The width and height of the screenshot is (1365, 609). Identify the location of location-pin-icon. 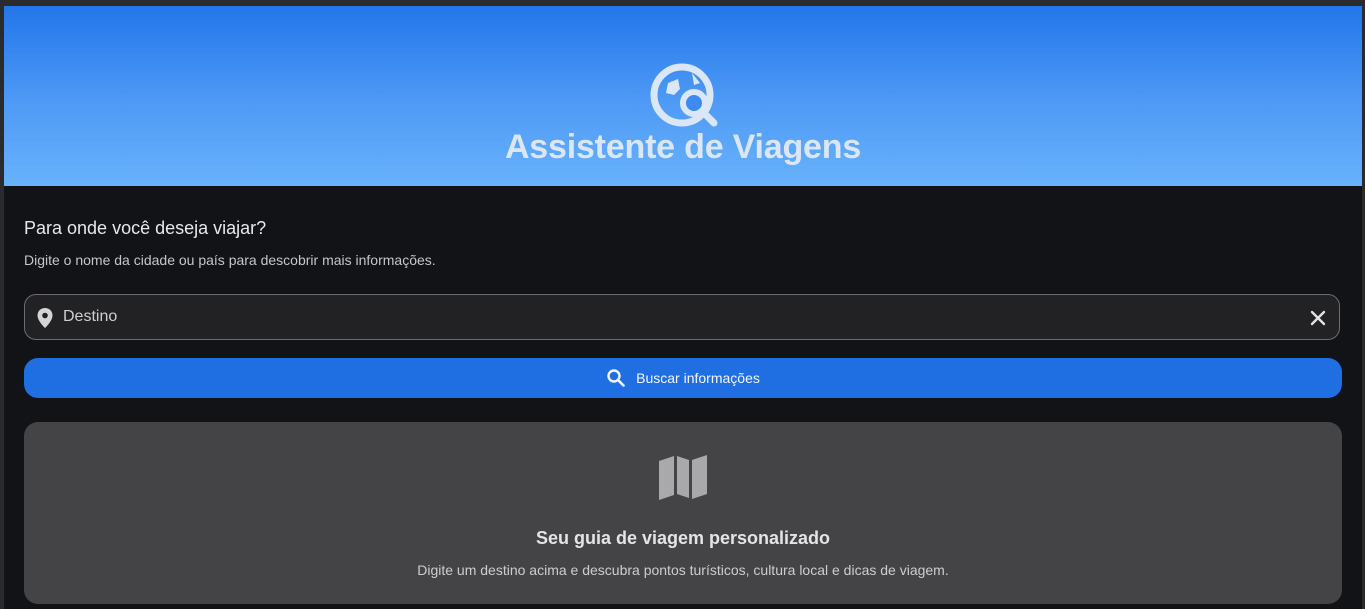
(45, 318).